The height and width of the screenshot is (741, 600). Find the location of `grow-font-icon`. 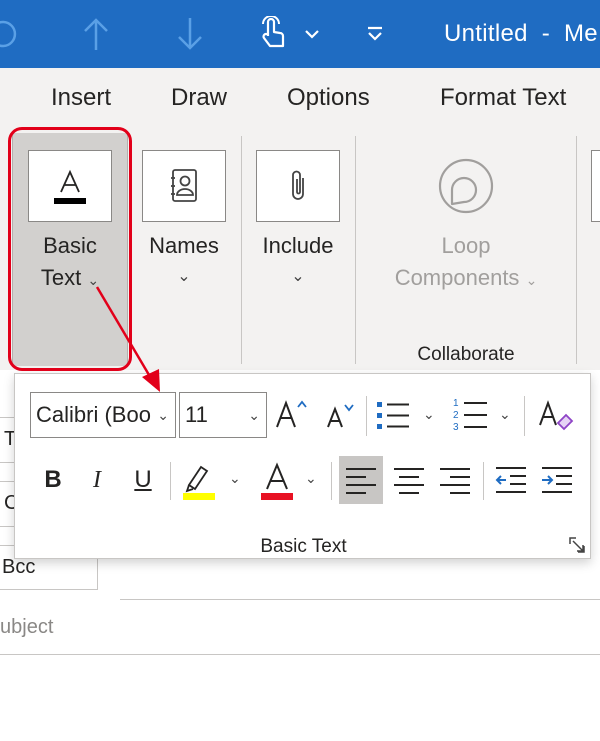

grow-font-icon is located at coordinates (292, 415).